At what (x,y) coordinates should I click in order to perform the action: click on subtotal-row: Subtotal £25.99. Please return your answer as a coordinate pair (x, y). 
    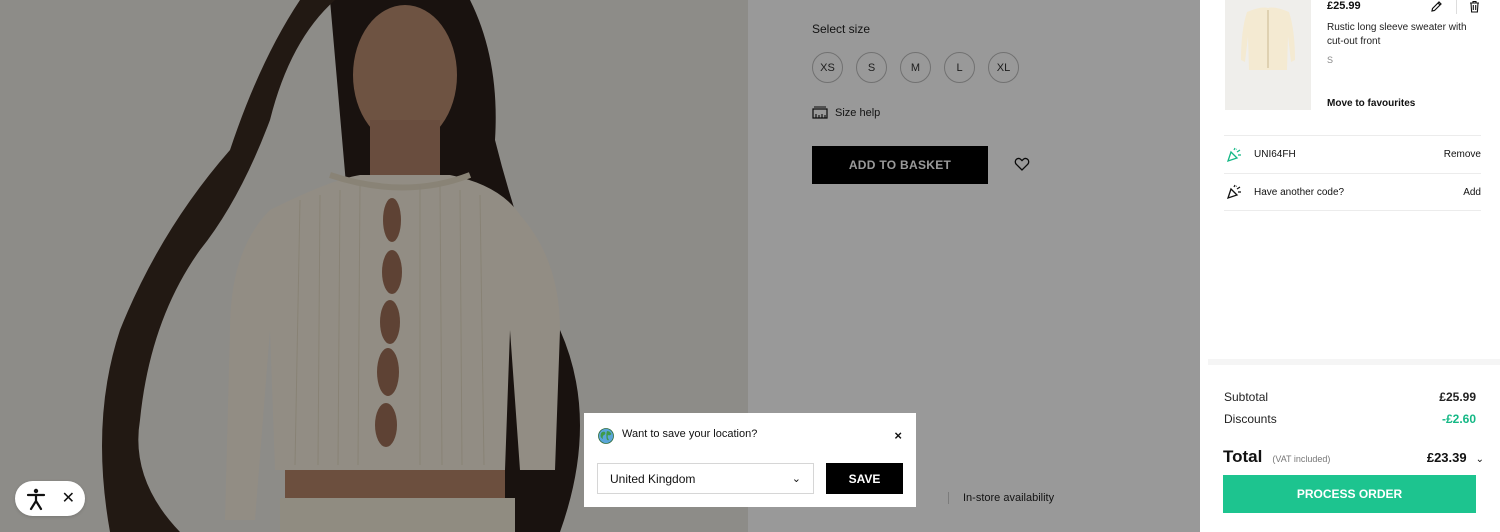
    Looking at the image, I should click on (1350, 397).